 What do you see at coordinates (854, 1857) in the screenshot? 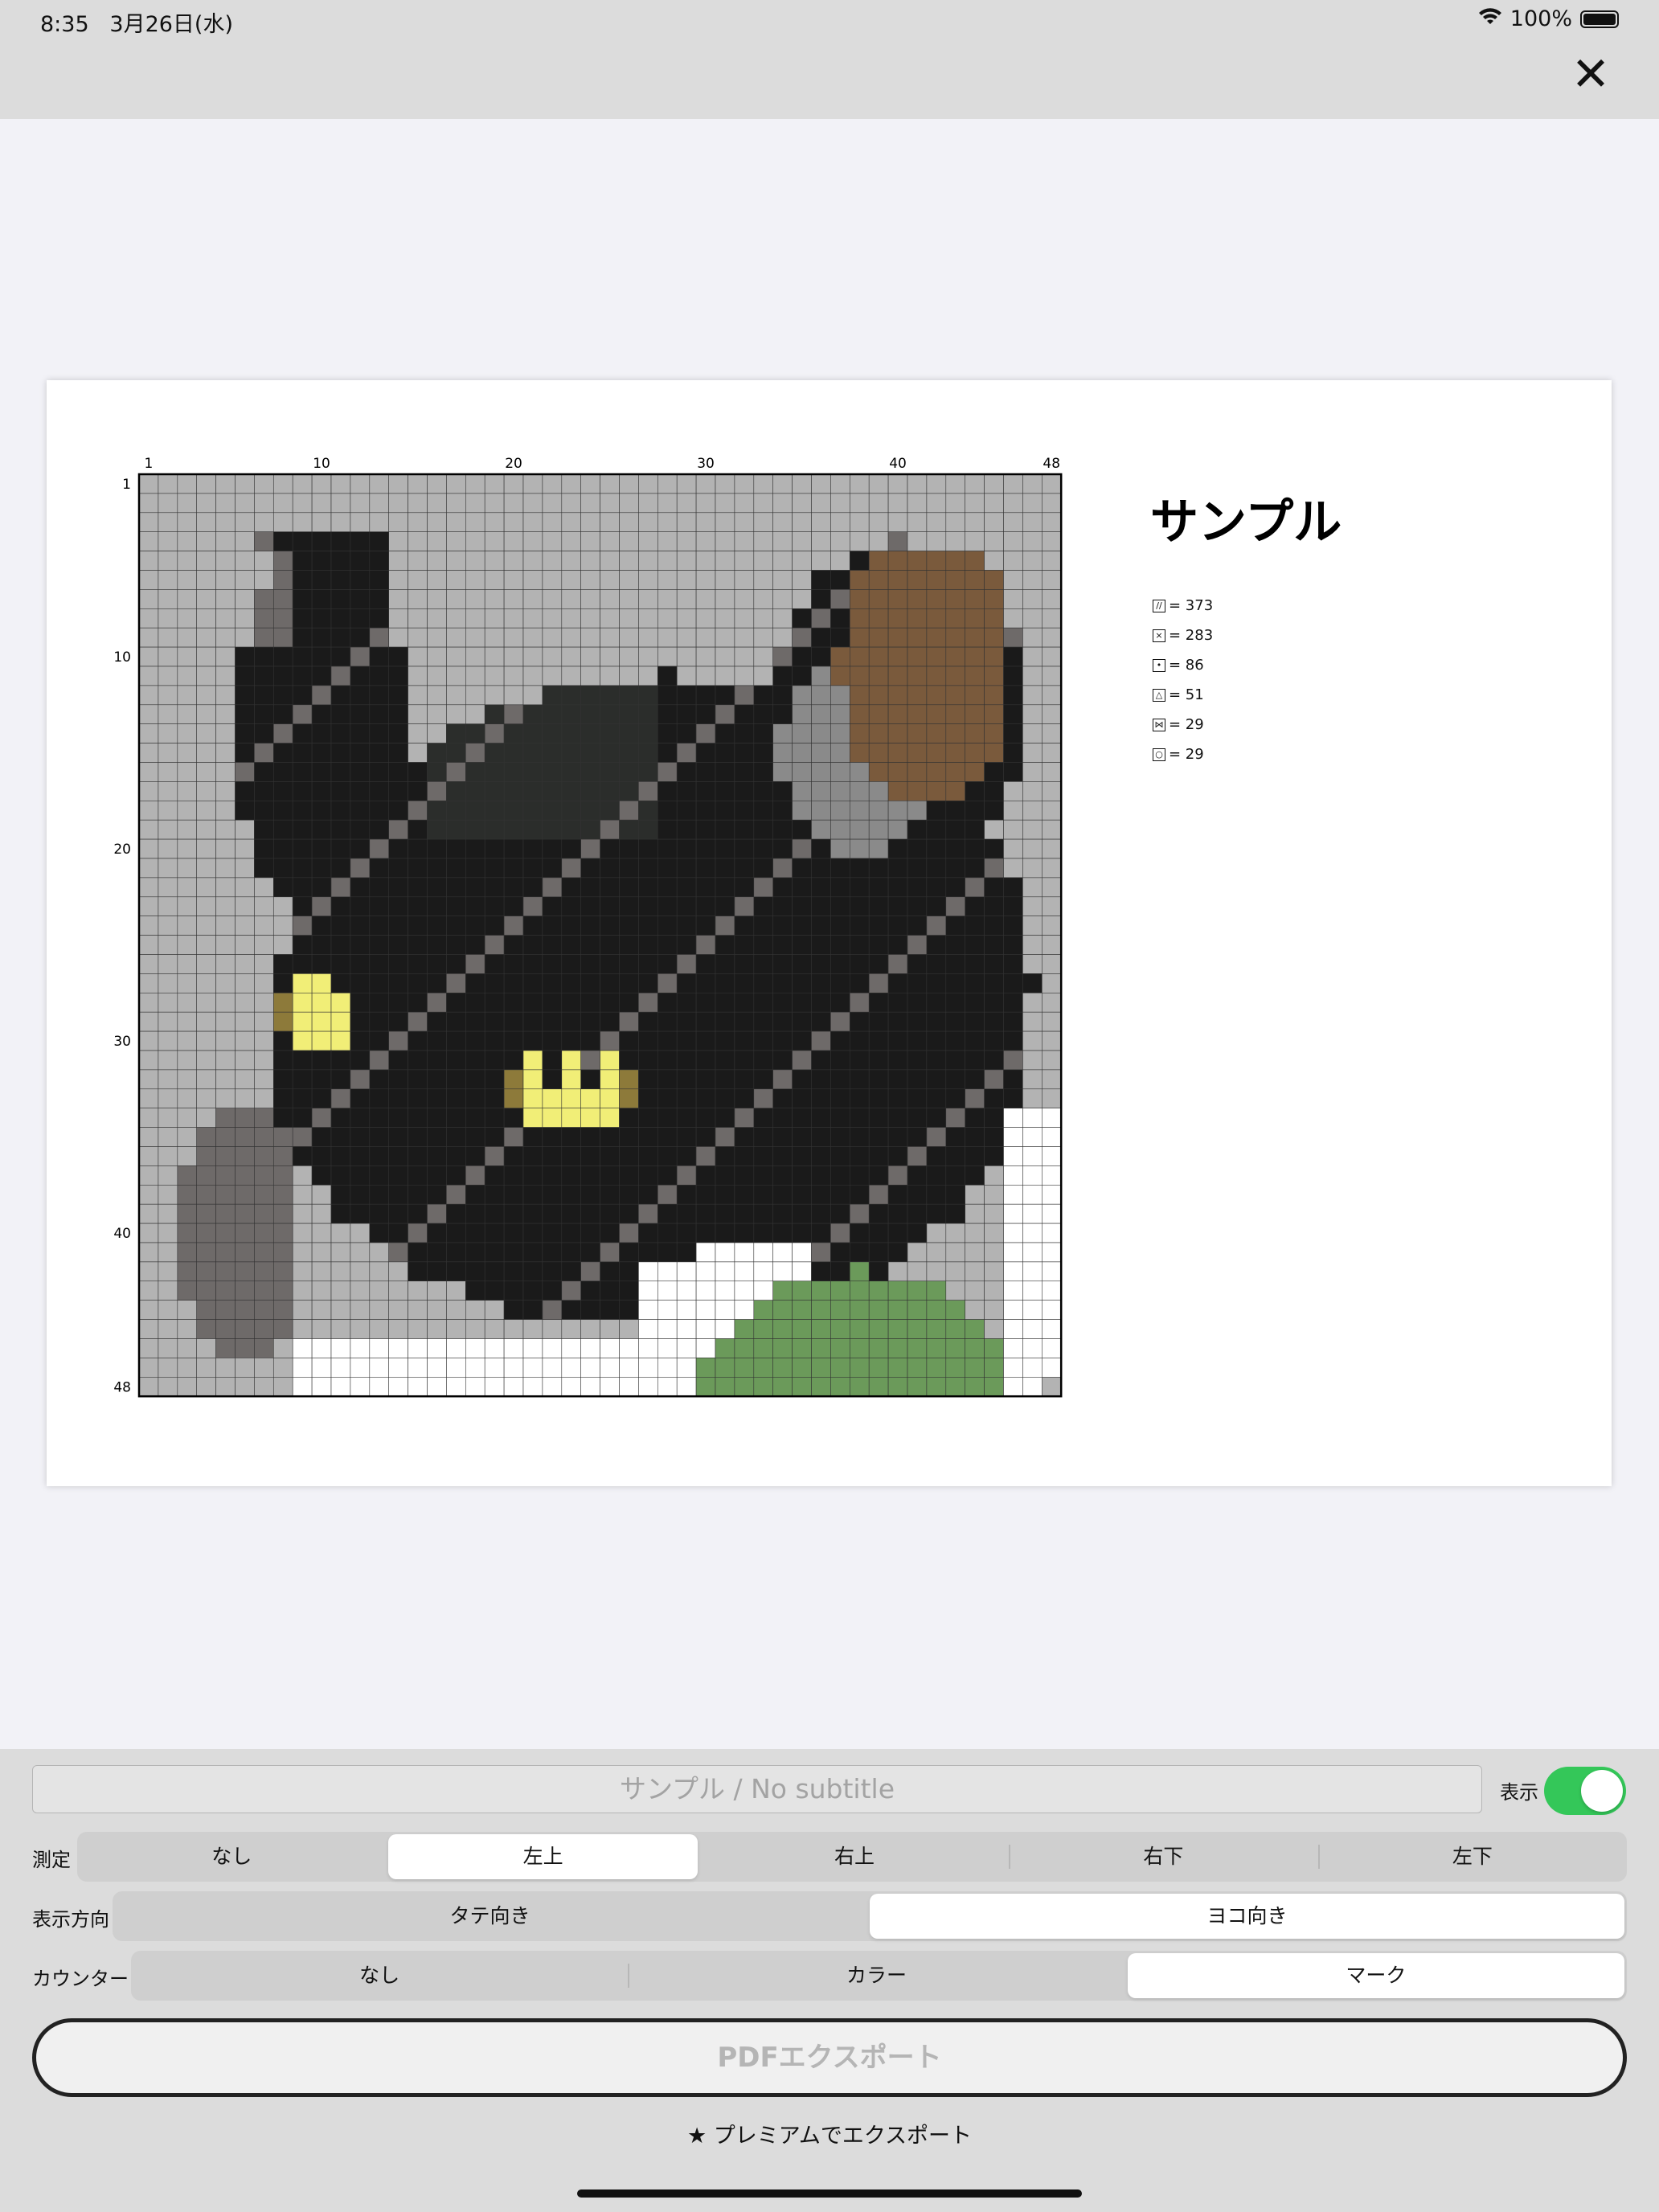
I see `measure-option: 右上` at bounding box center [854, 1857].